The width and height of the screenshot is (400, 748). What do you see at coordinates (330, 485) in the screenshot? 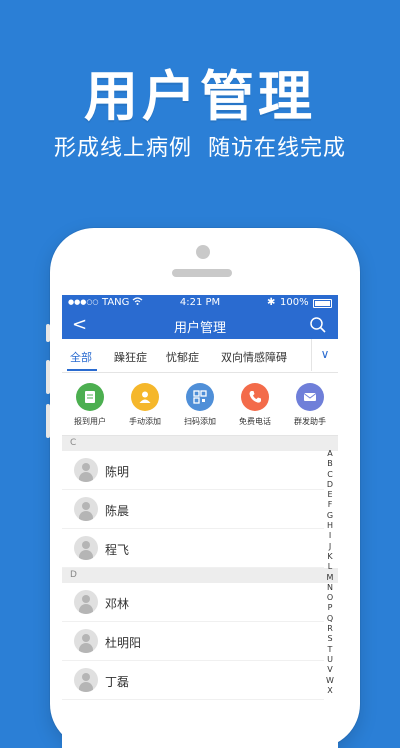
I see `index-letter: D` at bounding box center [330, 485].